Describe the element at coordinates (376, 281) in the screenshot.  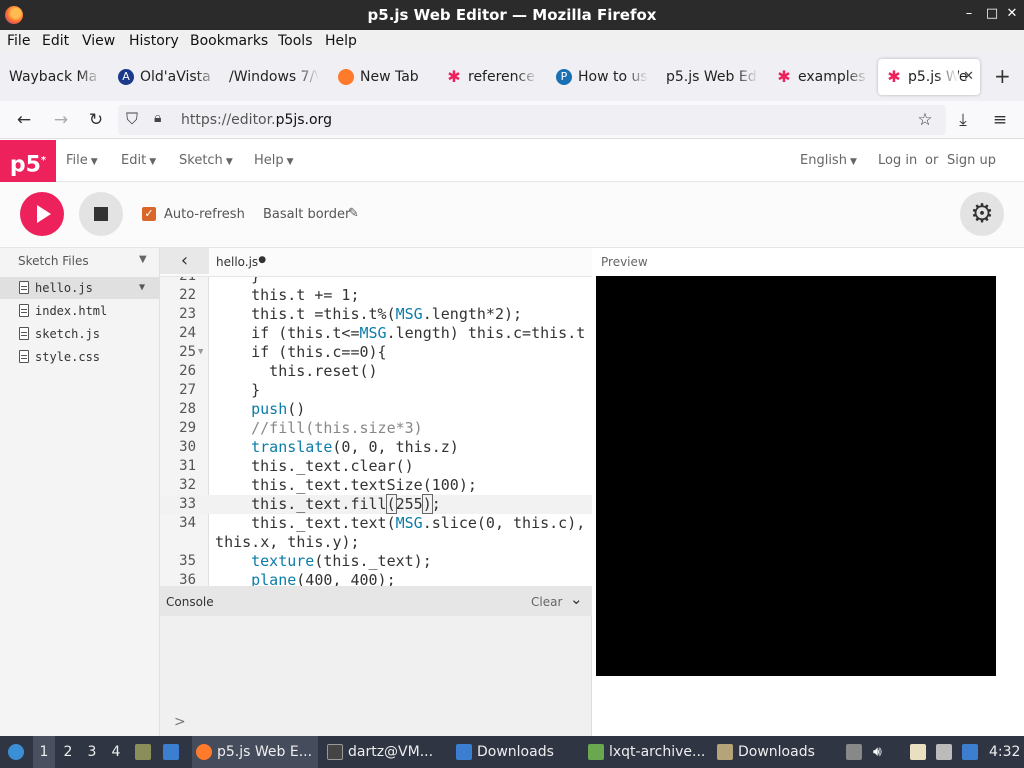
I see `code-line: 21 }` at that location.